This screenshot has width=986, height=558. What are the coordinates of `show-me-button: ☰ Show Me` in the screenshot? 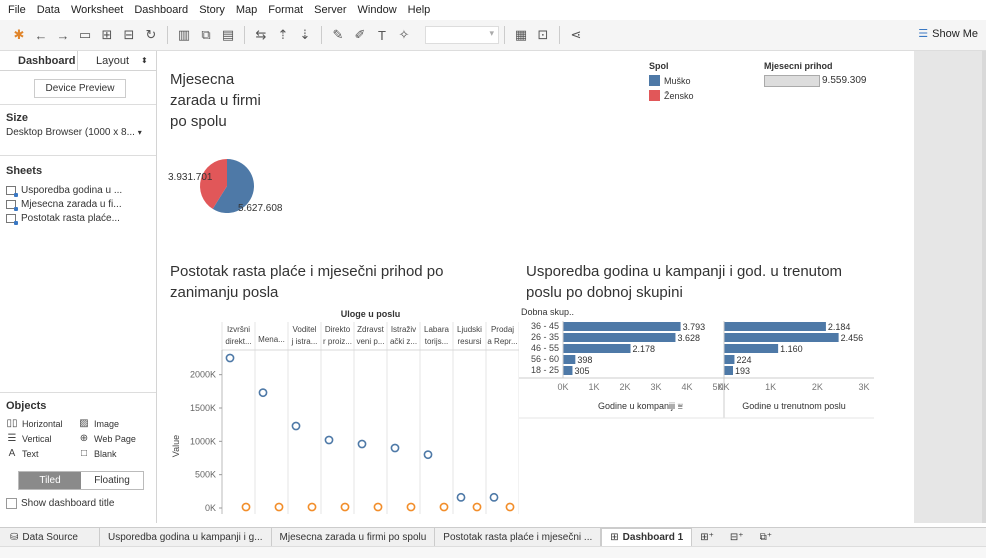 It's located at (948, 34).